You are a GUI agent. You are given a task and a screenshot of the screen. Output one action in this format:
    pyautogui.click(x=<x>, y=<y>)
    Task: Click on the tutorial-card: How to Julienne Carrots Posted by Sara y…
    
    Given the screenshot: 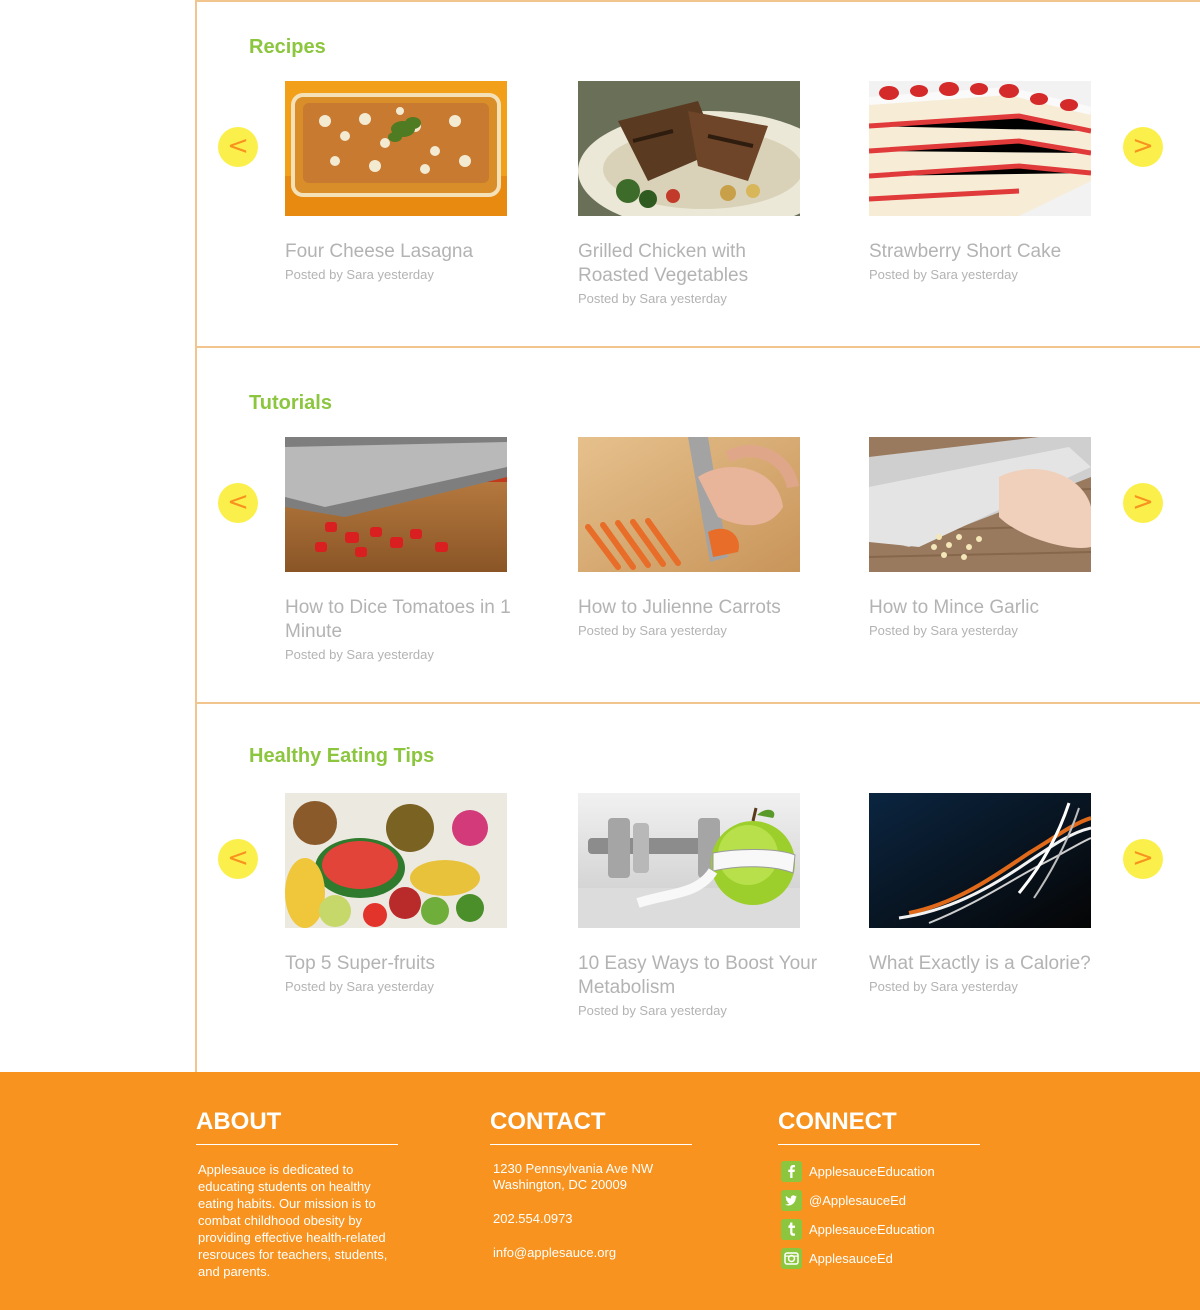 What is the action you would take?
    pyautogui.click(x=694, y=537)
    